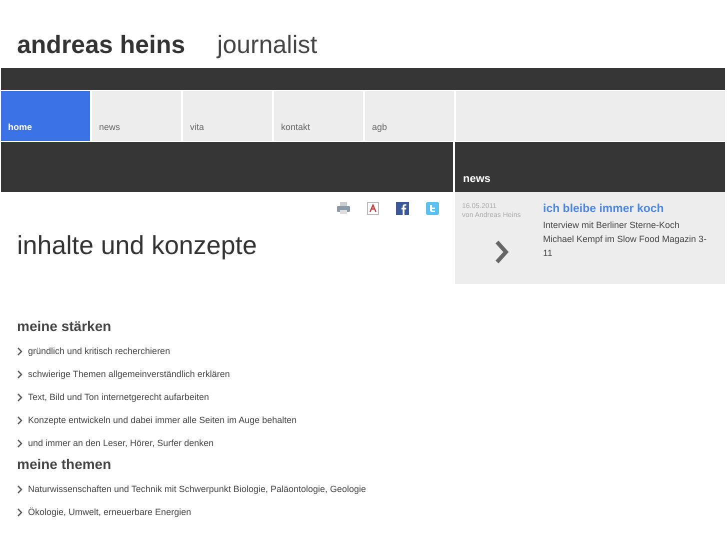 Image resolution: width=727 pixels, height=545 pixels. Describe the element at coordinates (137, 245) in the screenshot. I see `page-title: inhalte und konzepte` at that location.